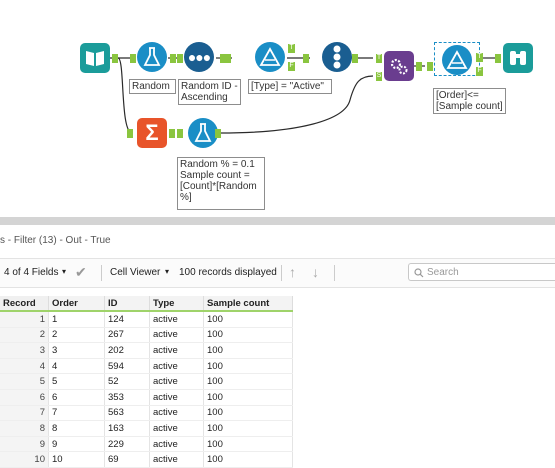 The height and width of the screenshot is (468, 555). What do you see at coordinates (127, 304) in the screenshot?
I see `column-header-id: ID` at bounding box center [127, 304].